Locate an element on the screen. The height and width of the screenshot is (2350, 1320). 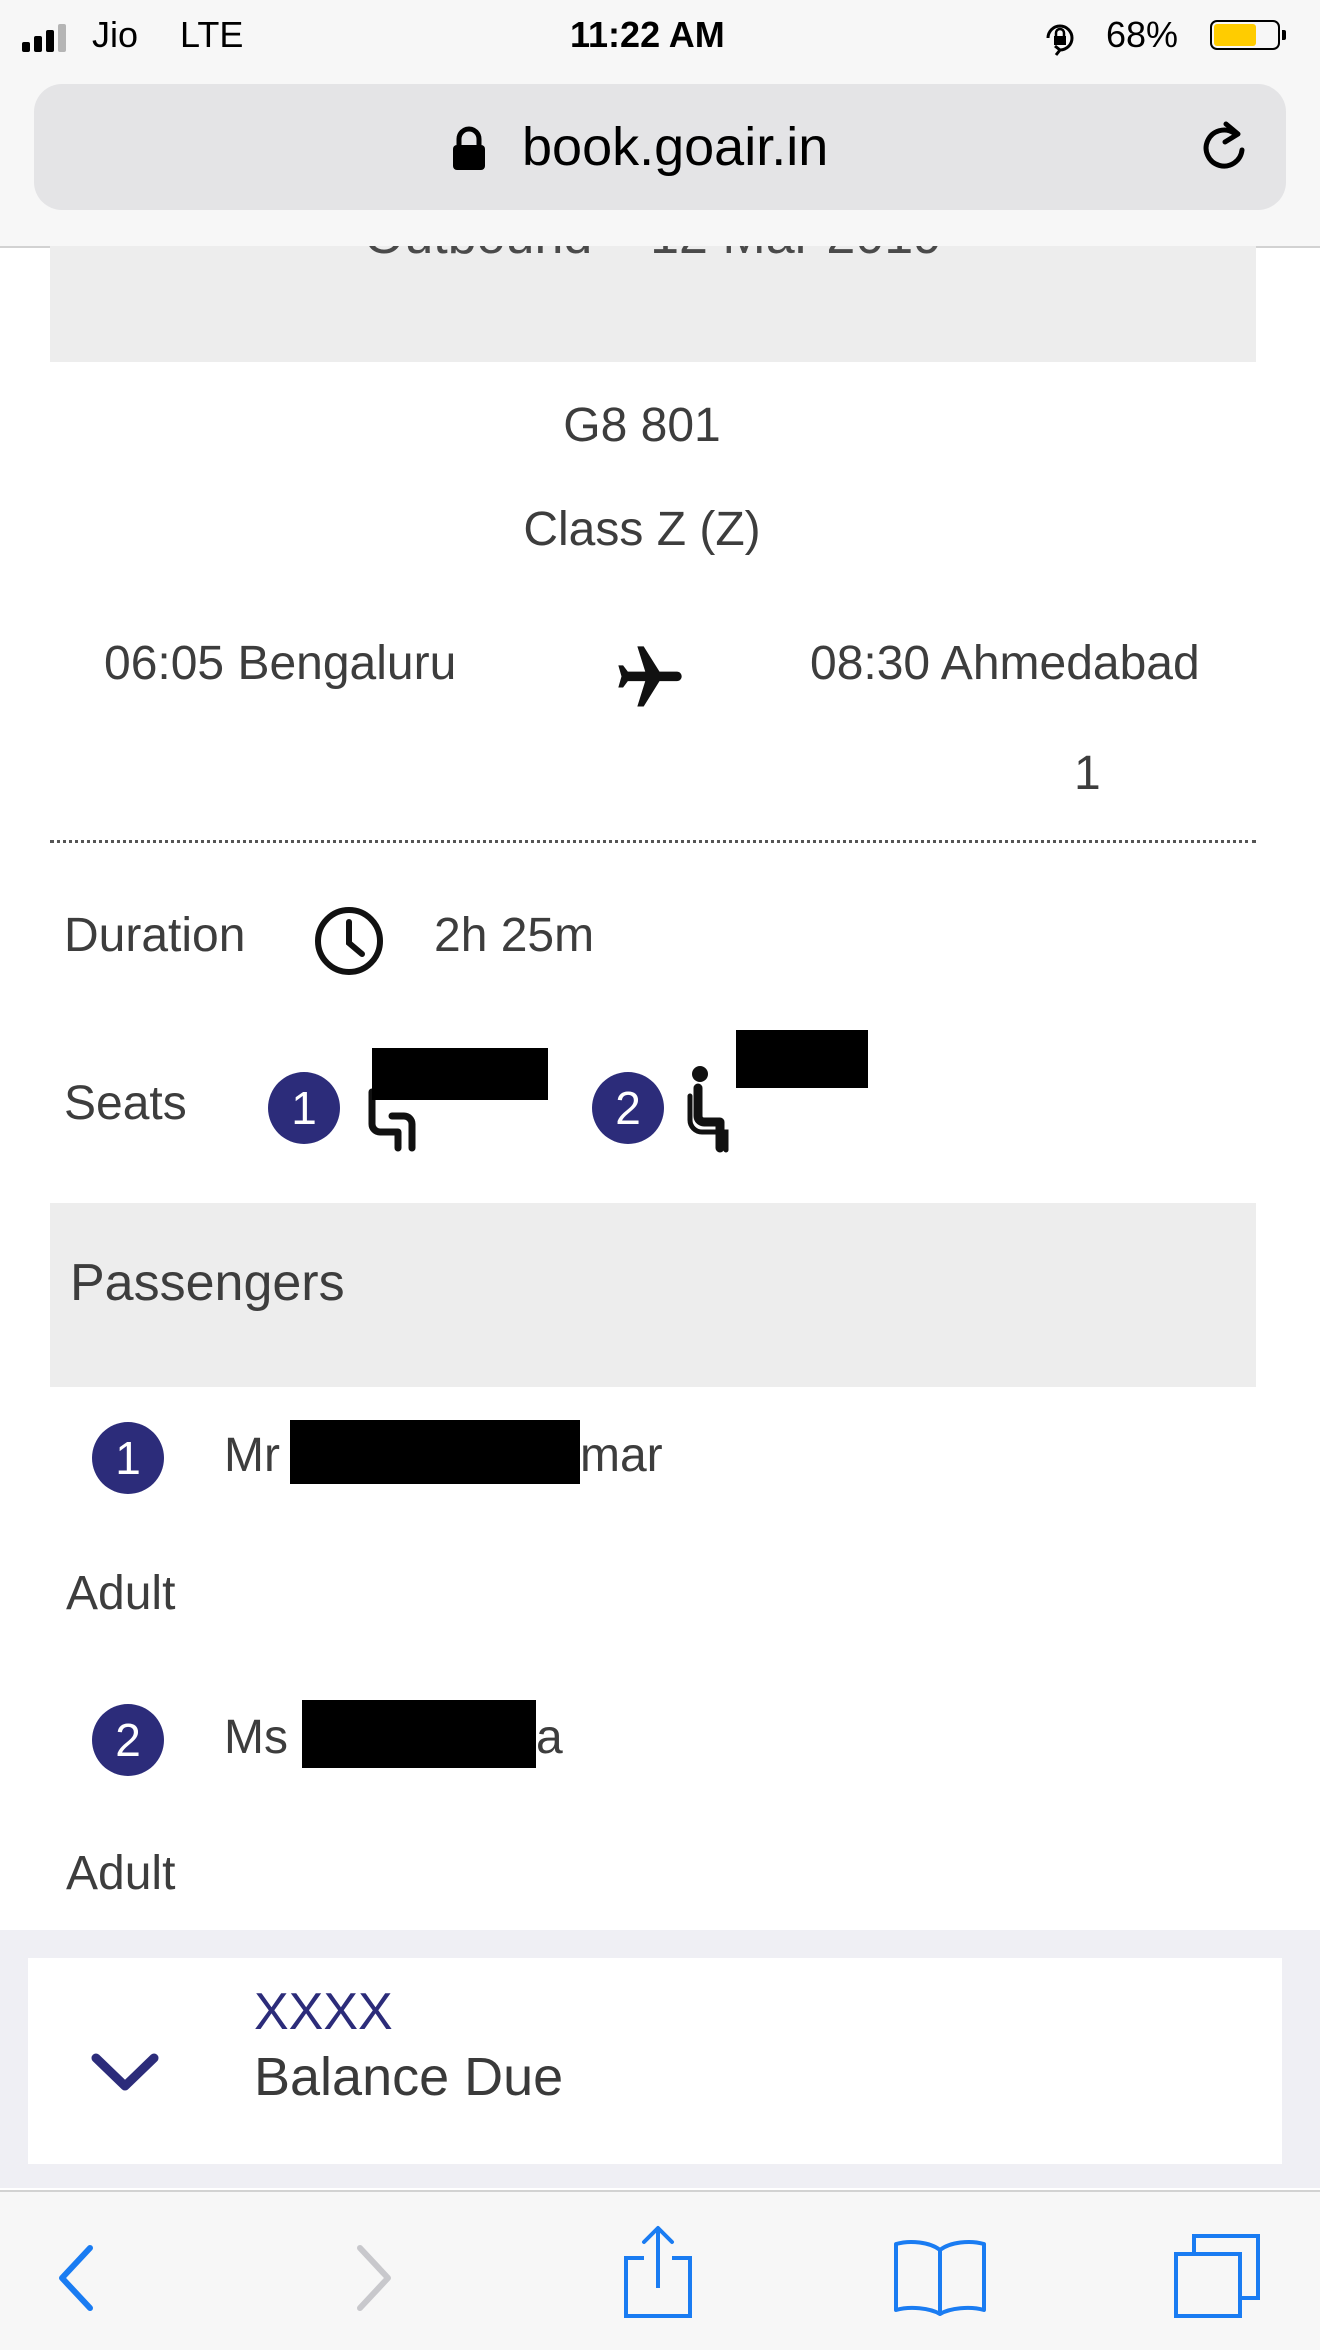
address-bar: book.goair.in is located at coordinates (660, 147).